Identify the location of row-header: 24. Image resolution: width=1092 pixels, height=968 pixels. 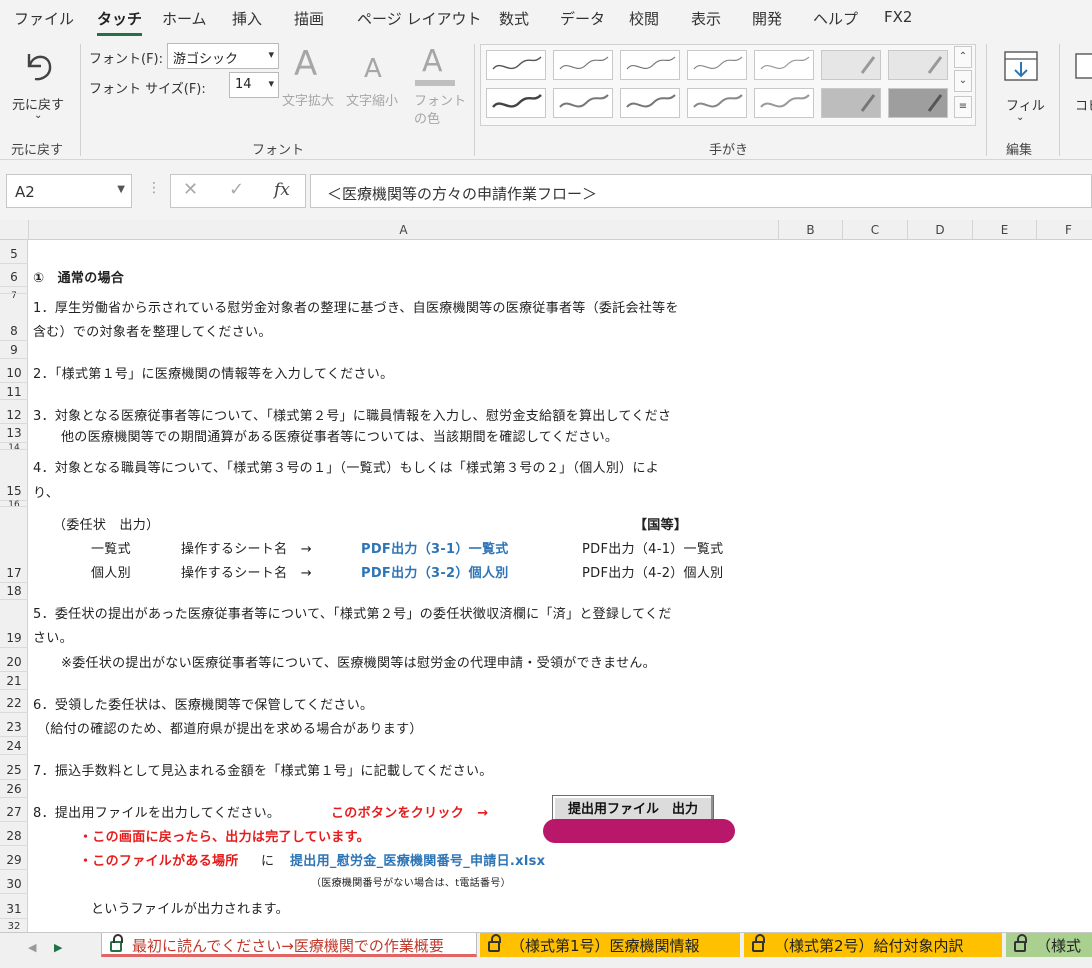
(14, 746).